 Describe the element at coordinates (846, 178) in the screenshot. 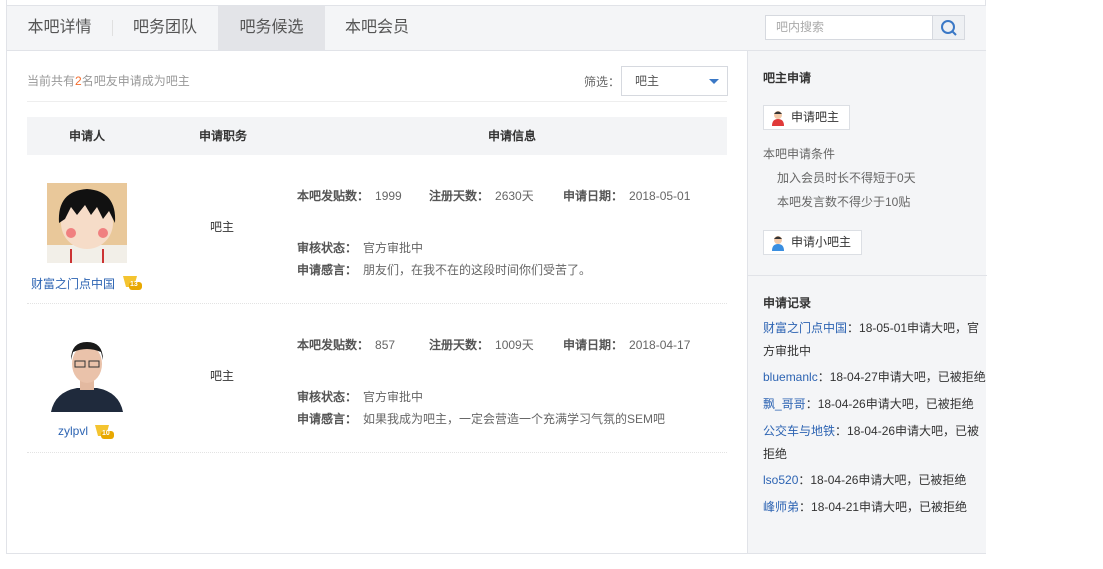

I see `condition-item: 加入会员时长不得短于0天` at that location.